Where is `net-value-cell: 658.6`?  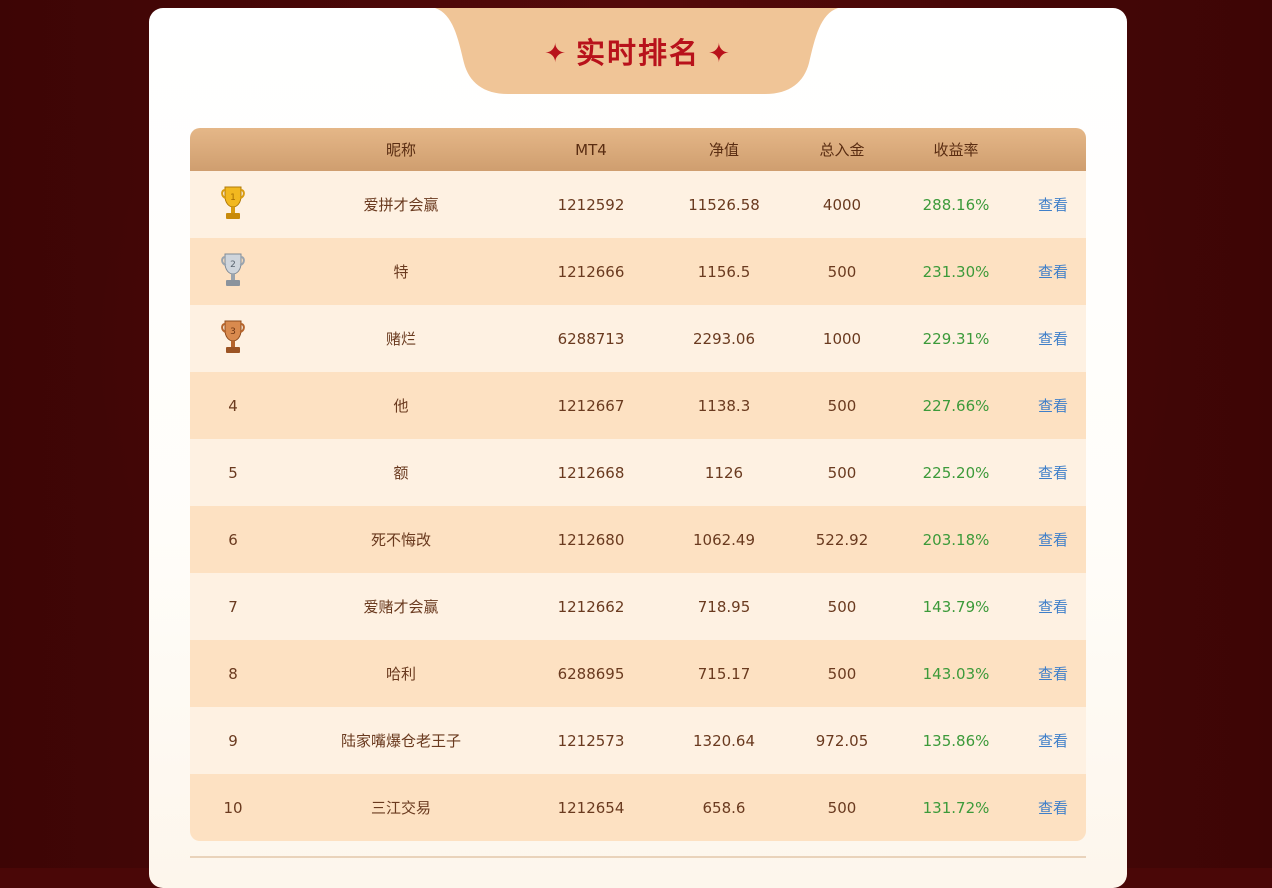
net-value-cell: 658.6 is located at coordinates (724, 807).